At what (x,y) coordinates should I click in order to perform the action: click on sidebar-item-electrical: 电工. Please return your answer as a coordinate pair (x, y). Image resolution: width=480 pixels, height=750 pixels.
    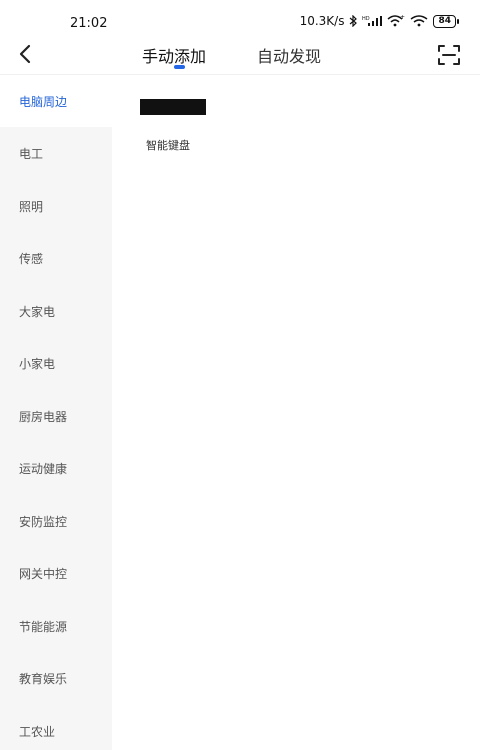
    Looking at the image, I should click on (56, 153).